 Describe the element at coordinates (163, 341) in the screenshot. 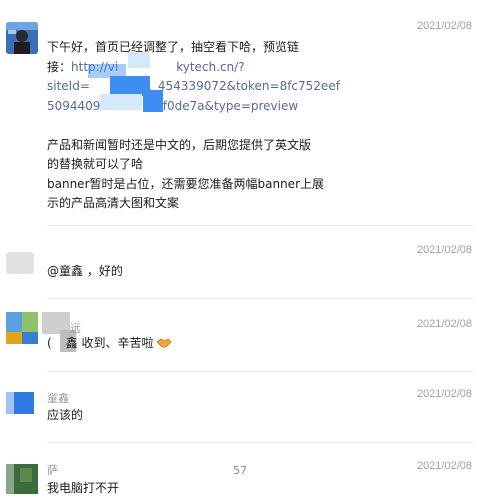

I see `handshake-emoji` at that location.